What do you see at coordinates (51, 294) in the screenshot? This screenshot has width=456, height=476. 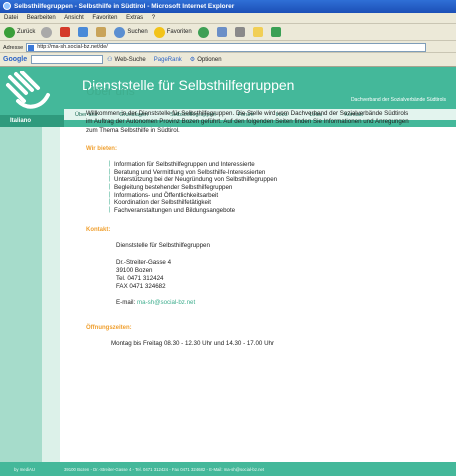 I see `left-sidebar-stripe-light` at bounding box center [51, 294].